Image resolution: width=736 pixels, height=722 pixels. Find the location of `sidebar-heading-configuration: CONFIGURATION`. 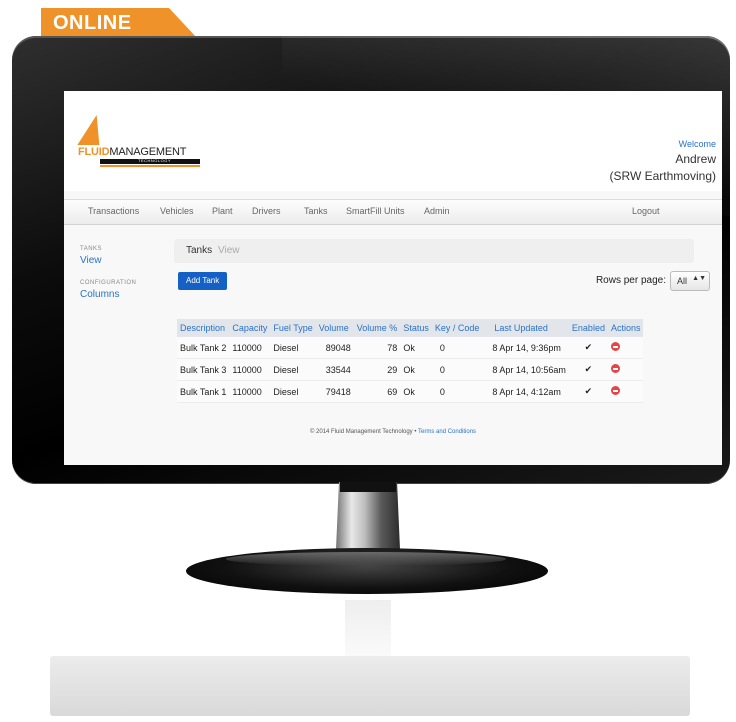

sidebar-heading-configuration: CONFIGURATION is located at coordinates (108, 283).